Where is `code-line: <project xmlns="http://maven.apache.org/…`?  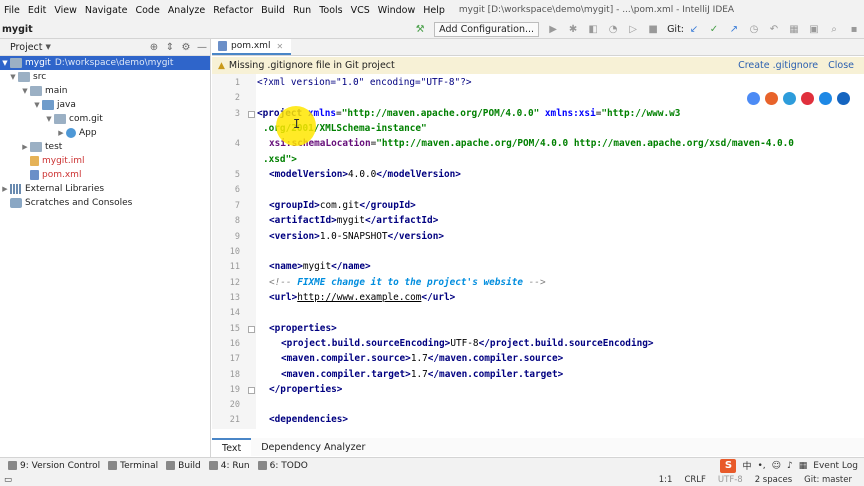 code-line: <project xmlns="http://maven.apache.org/… is located at coordinates (468, 113).